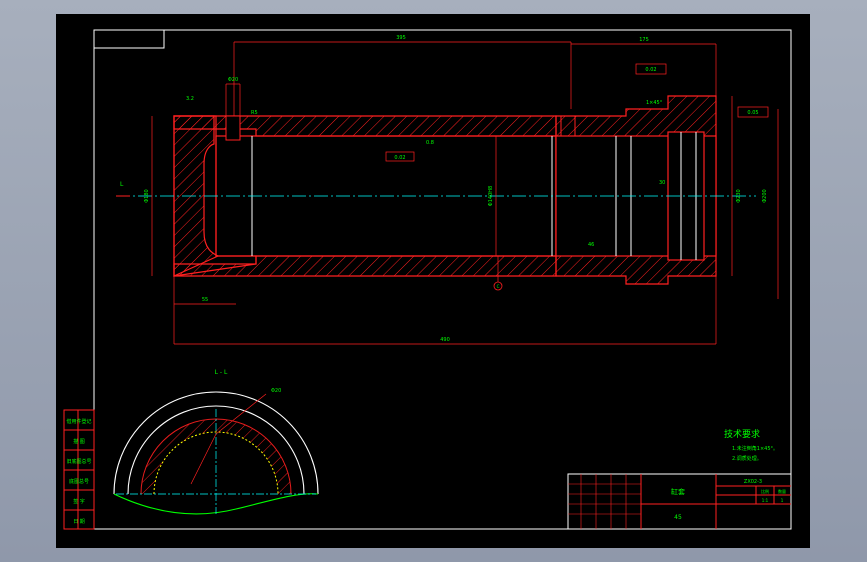 The width and height of the screenshot is (867, 562). Describe the element at coordinates (678, 517) in the screenshot. I see `material: 45` at that location.